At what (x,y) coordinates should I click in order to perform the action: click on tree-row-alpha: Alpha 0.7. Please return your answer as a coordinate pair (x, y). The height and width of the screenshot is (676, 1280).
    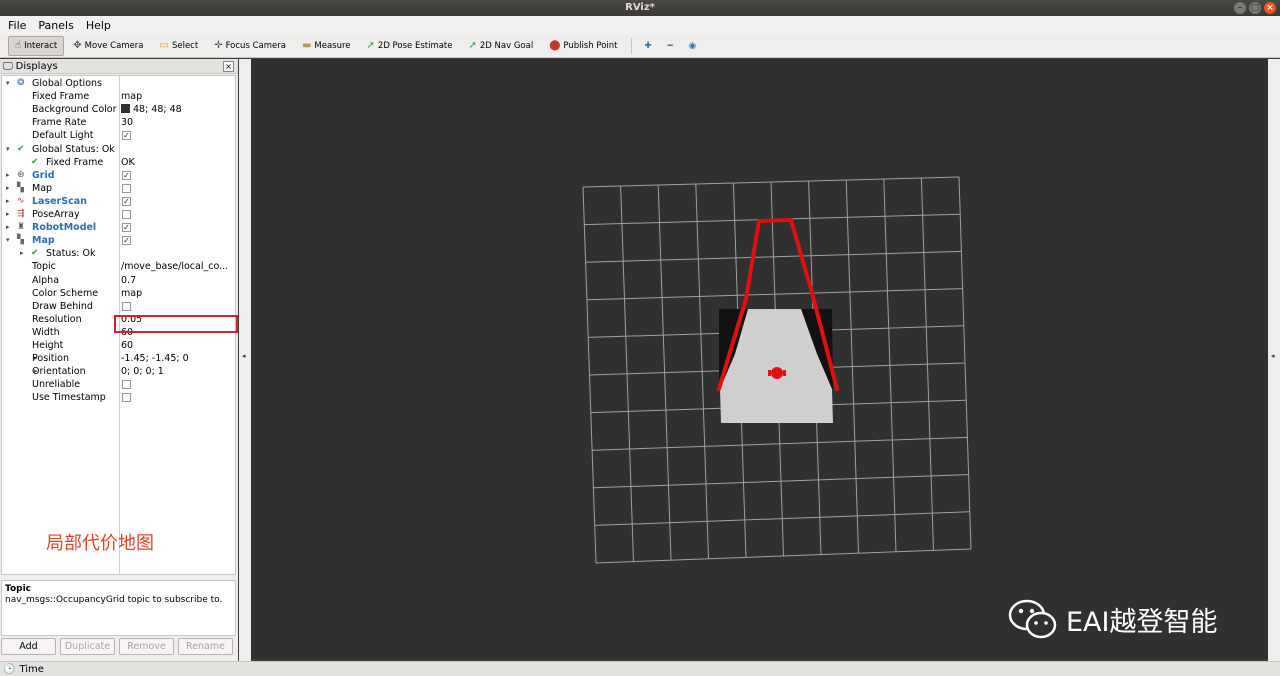
    Looking at the image, I should click on (118, 280).